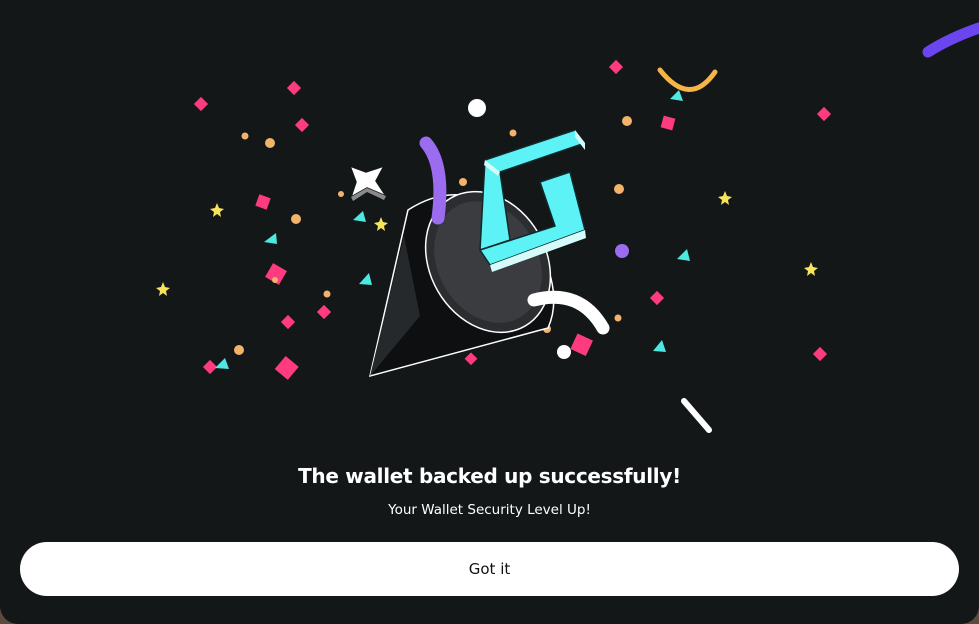 Image resolution: width=979 pixels, height=624 pixels. Describe the element at coordinates (489, 510) in the screenshot. I see `success-subtitle: Your Wallet Security Level Up!` at that location.